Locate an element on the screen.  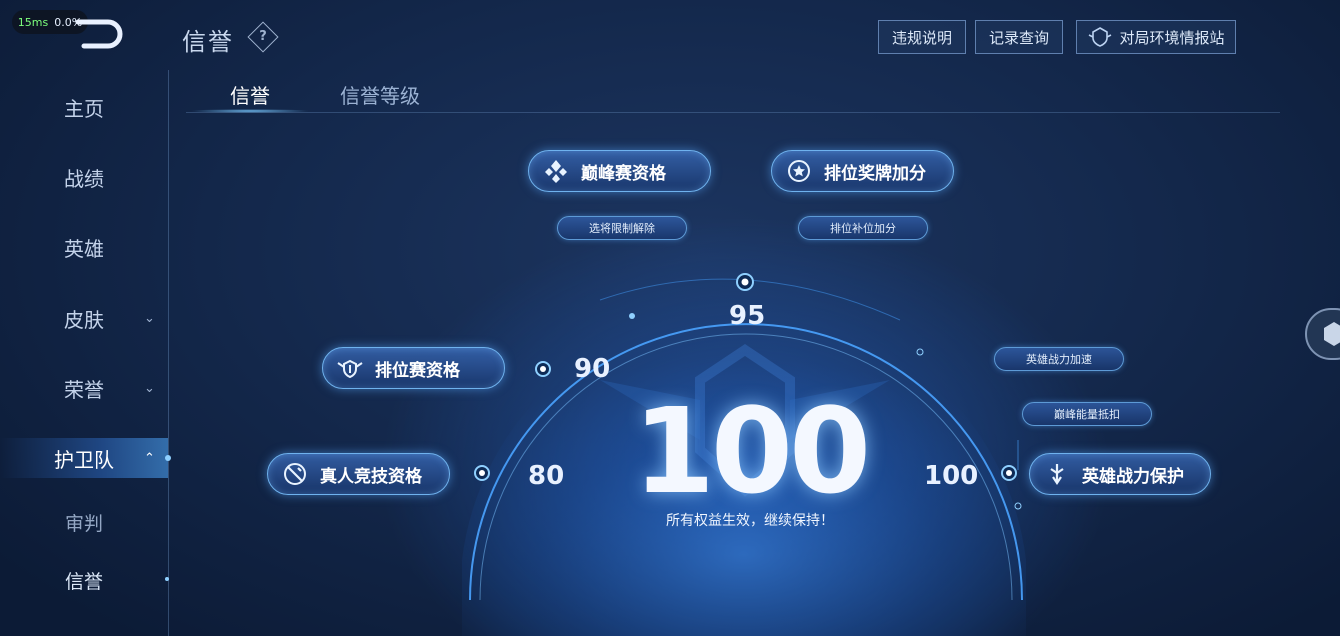
credit-score: 100 is located at coordinates (751, 451).